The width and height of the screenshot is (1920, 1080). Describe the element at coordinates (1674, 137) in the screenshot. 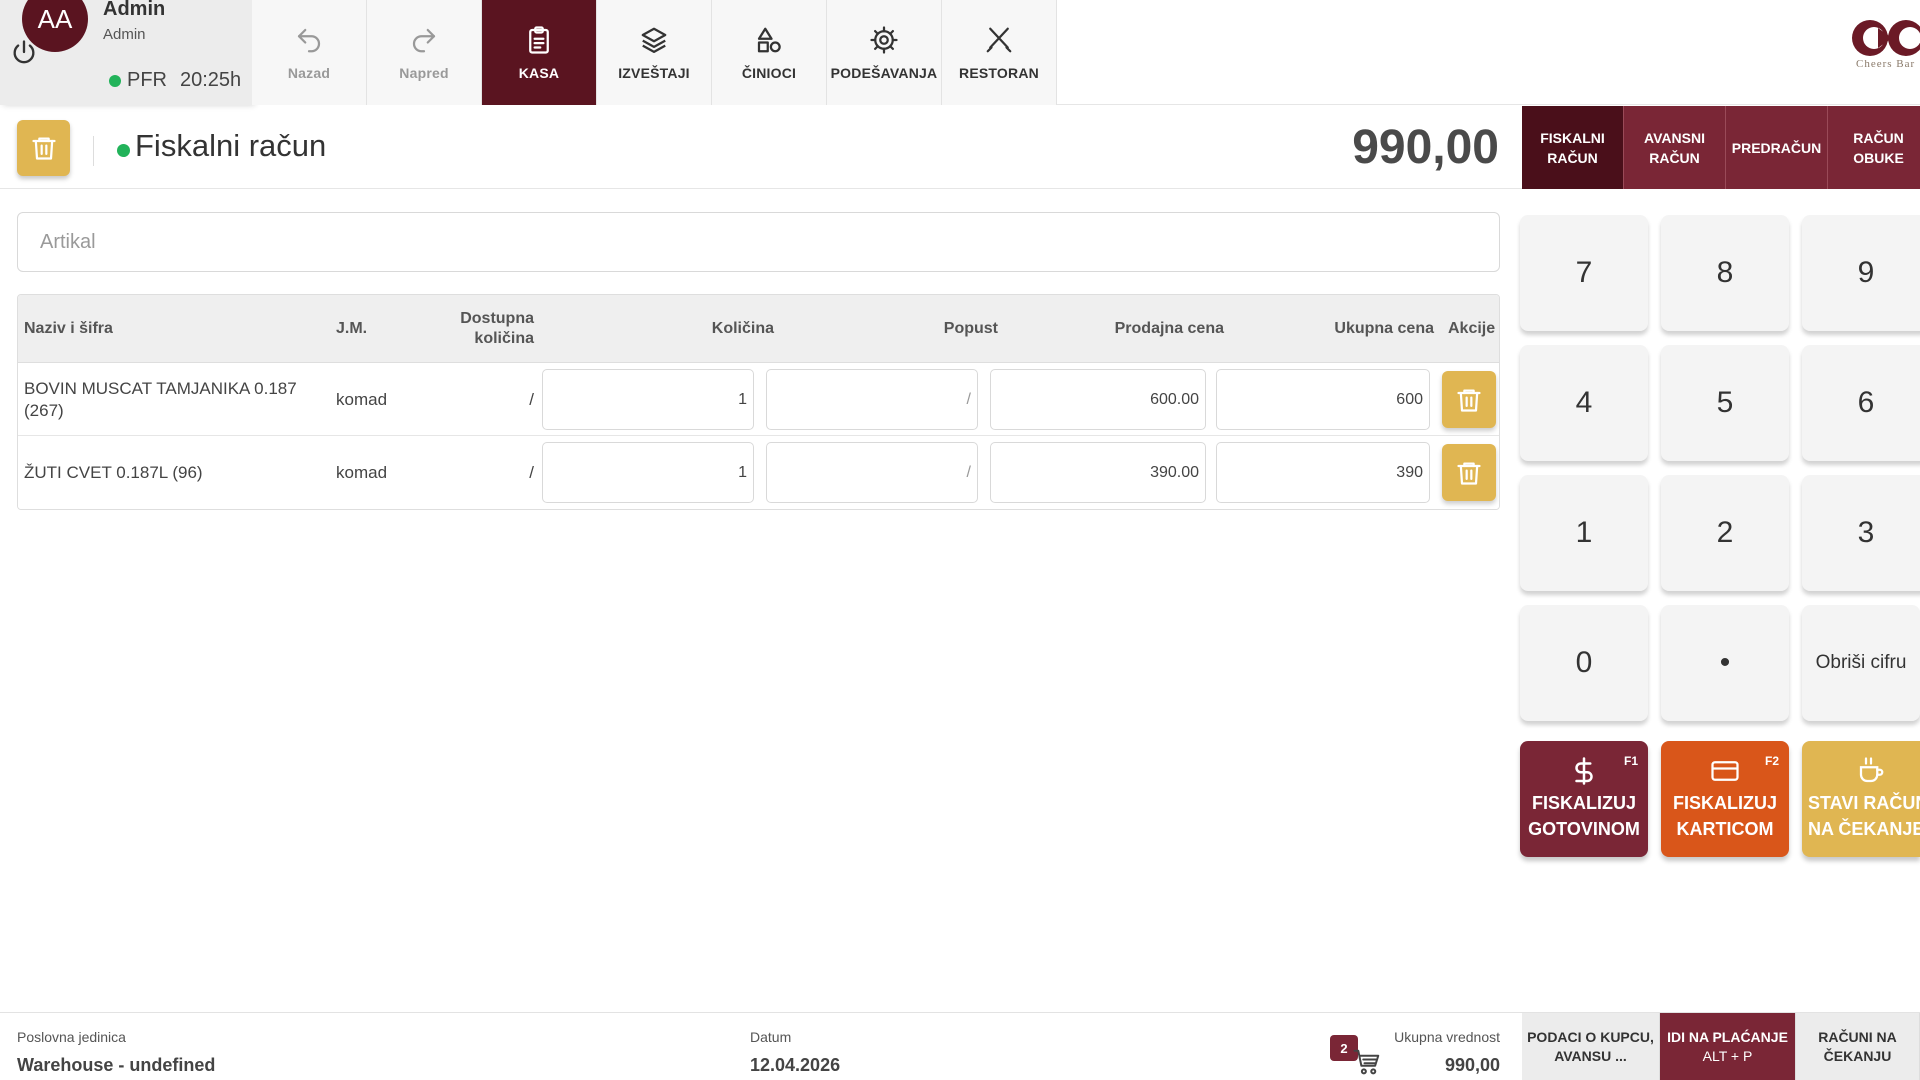

I see `tab-label: AVANSNI` at that location.